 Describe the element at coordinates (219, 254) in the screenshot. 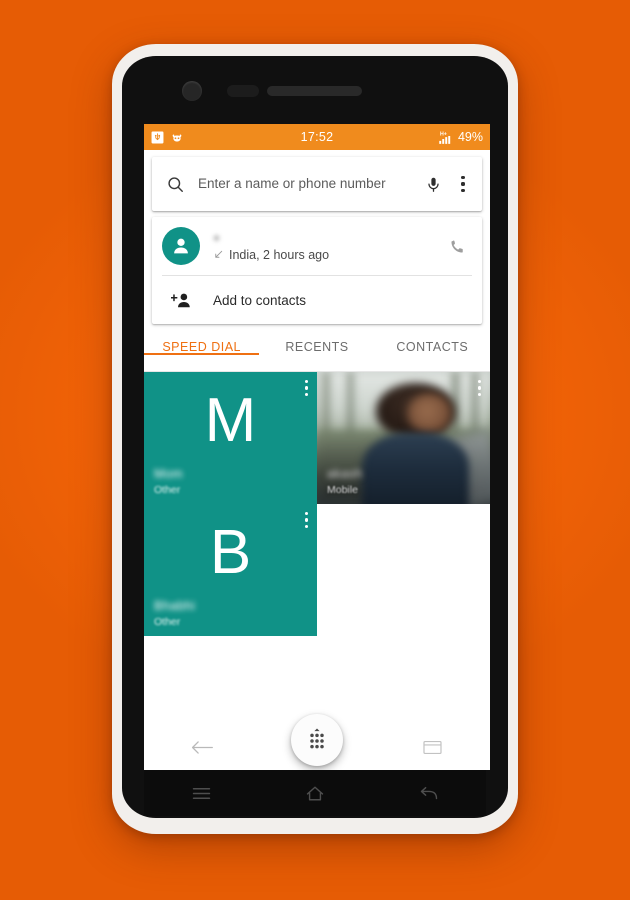

I see `incoming-call-arrow-icon` at that location.